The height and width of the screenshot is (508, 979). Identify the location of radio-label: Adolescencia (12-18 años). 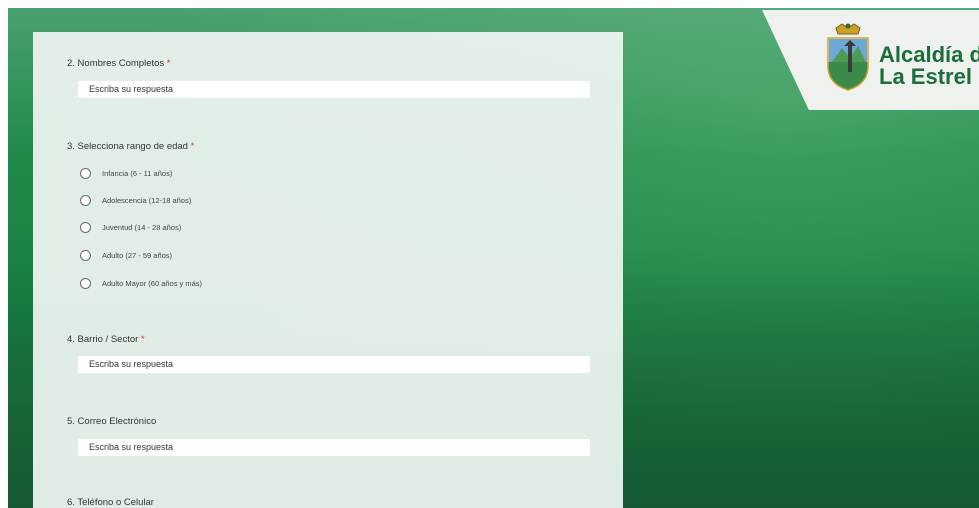
(147, 200).